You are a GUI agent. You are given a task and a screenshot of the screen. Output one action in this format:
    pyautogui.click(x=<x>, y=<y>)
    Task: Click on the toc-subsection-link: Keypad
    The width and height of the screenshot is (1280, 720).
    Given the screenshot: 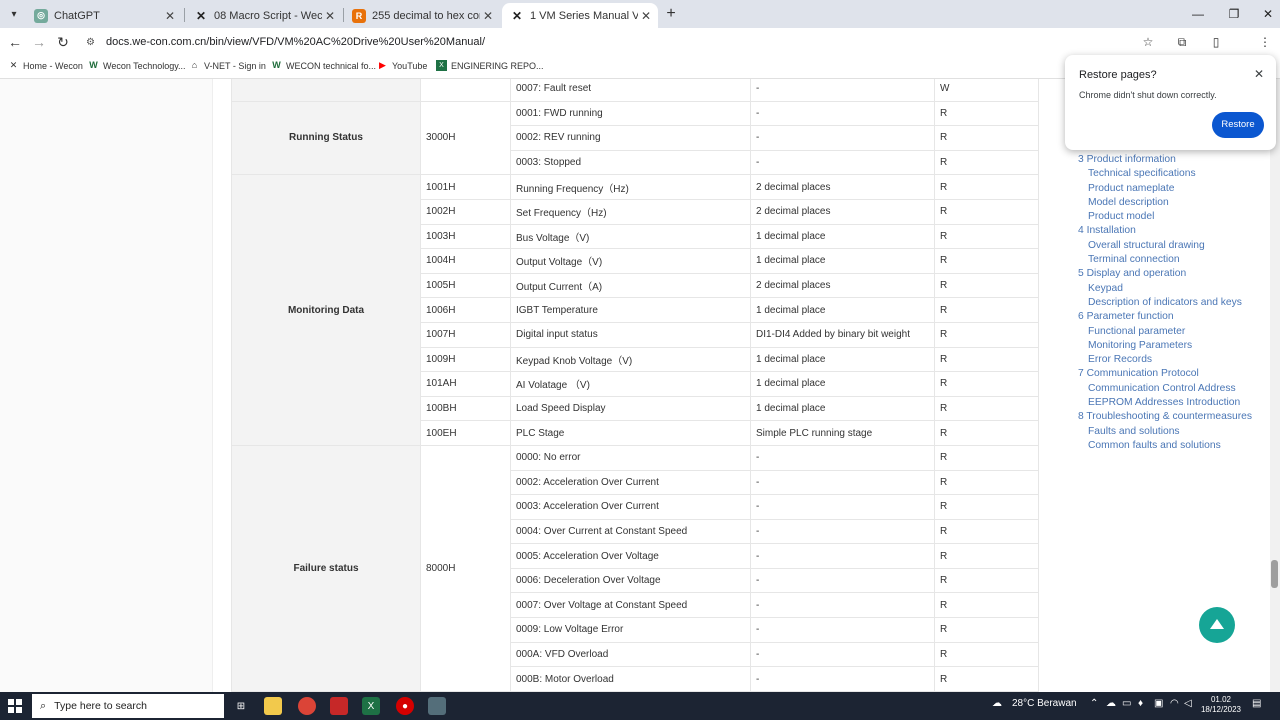 What is the action you would take?
    pyautogui.click(x=1173, y=289)
    